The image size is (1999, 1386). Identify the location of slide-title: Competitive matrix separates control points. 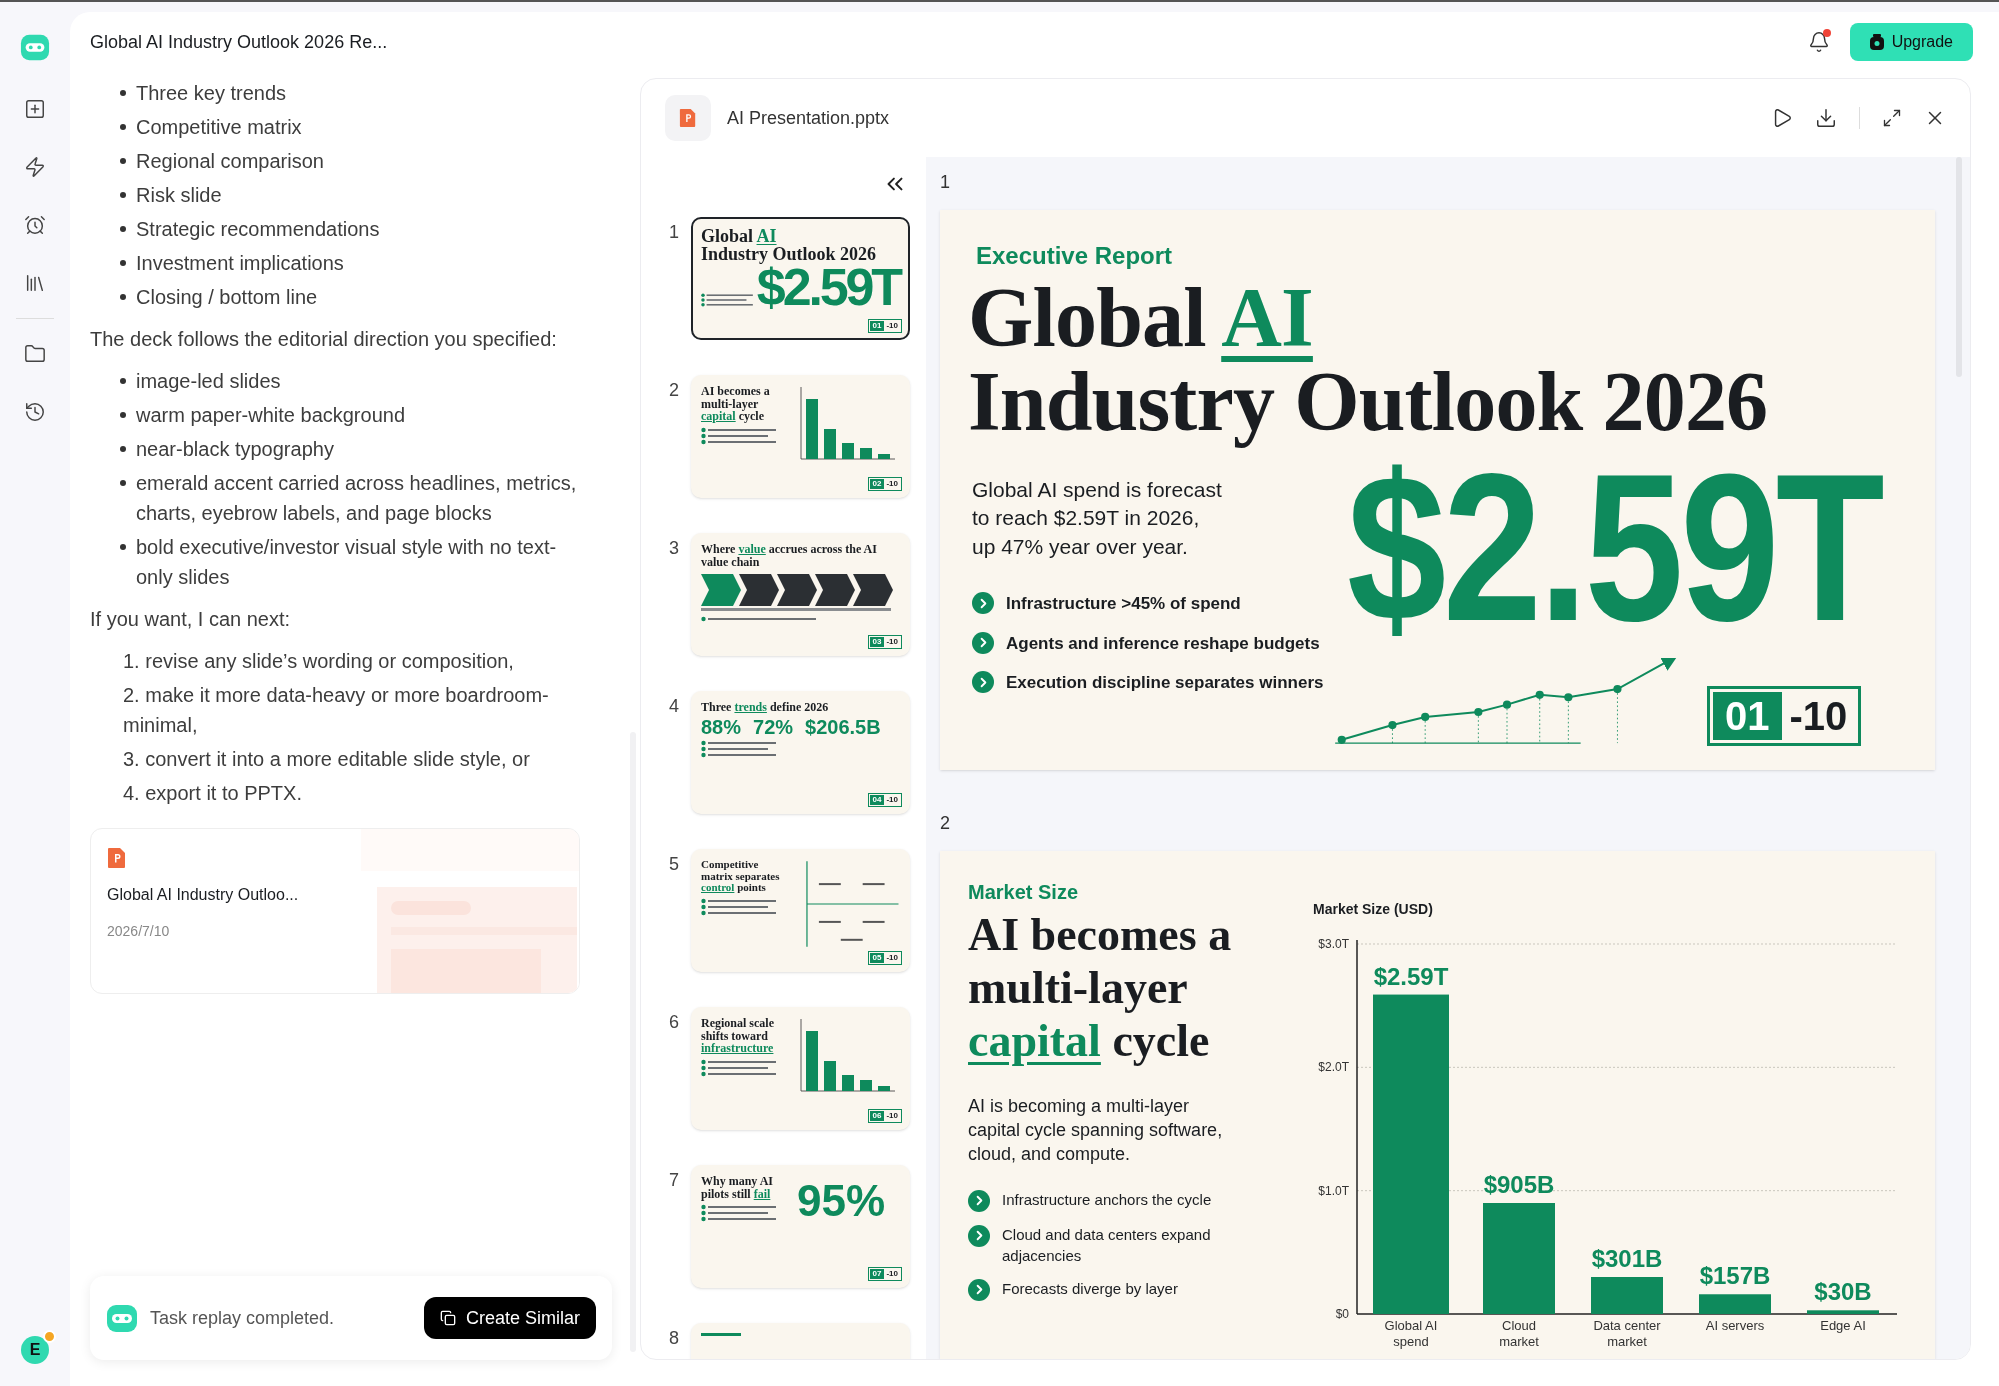
(741, 876).